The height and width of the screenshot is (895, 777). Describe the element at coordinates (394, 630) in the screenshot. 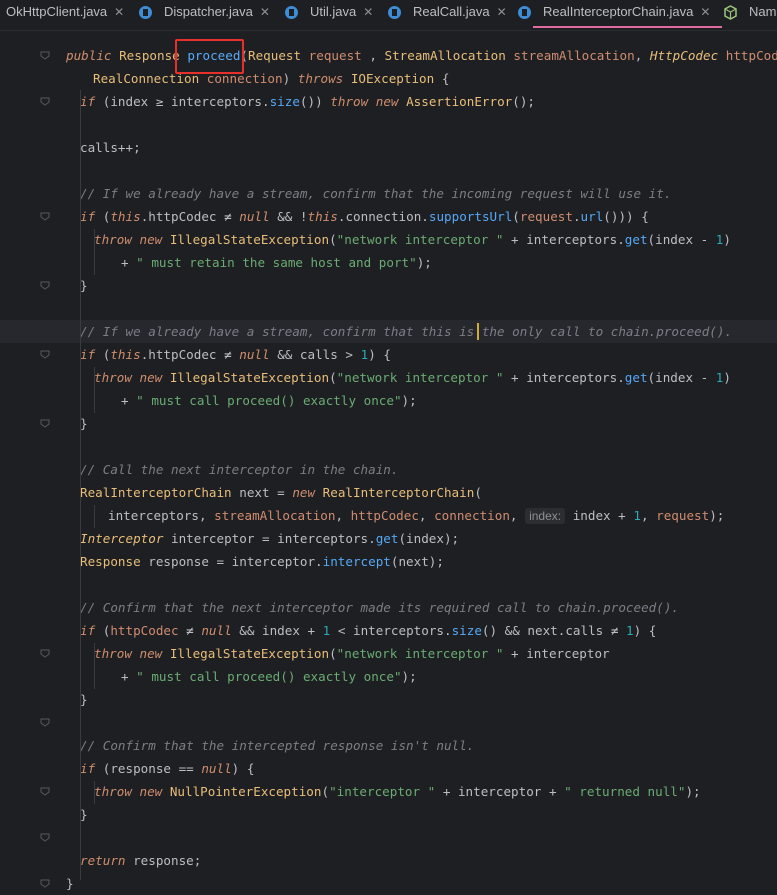

I see `code-token: < interceptors.` at that location.